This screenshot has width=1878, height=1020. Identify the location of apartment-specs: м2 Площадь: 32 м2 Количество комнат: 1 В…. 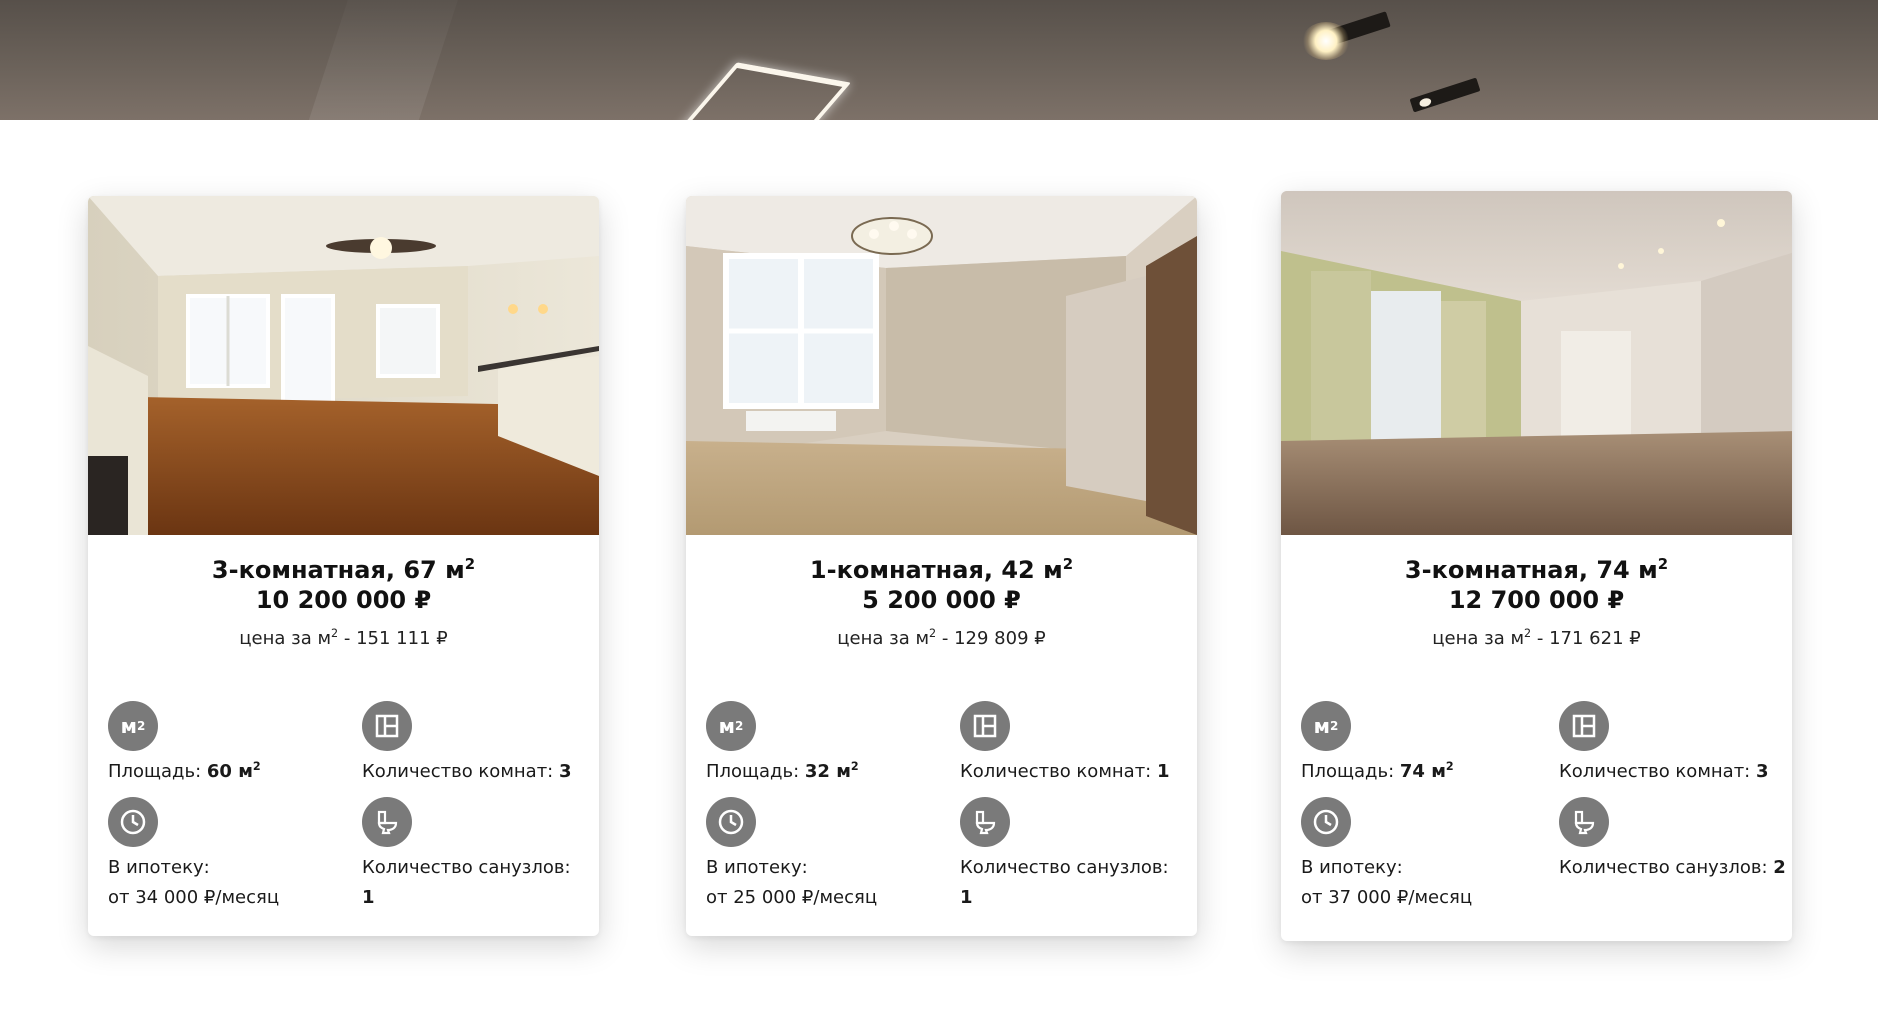
(941, 807).